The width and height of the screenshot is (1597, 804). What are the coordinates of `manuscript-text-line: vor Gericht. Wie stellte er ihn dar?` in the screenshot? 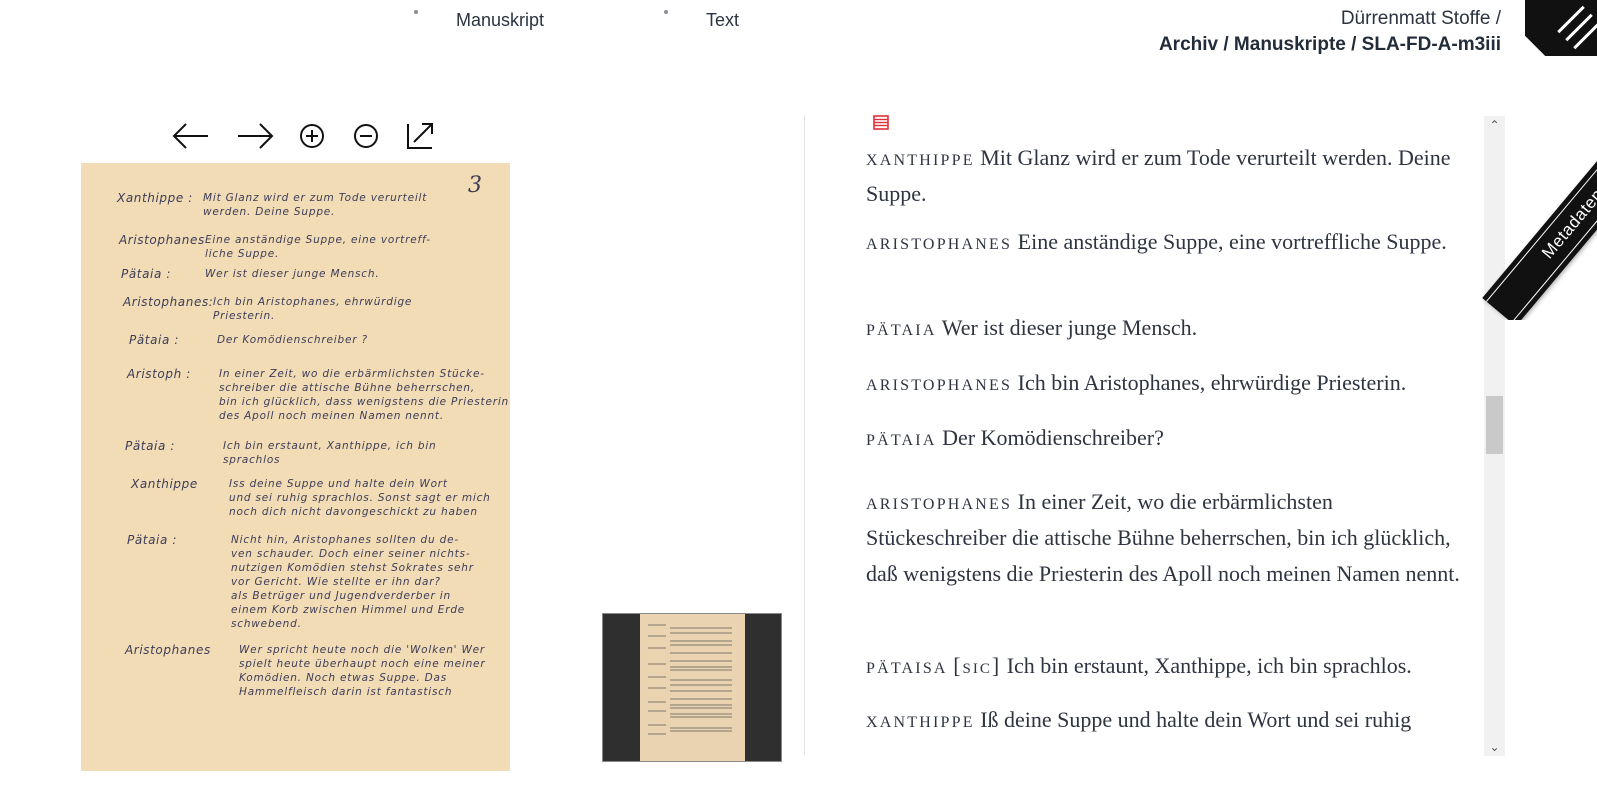 It's located at (336, 582).